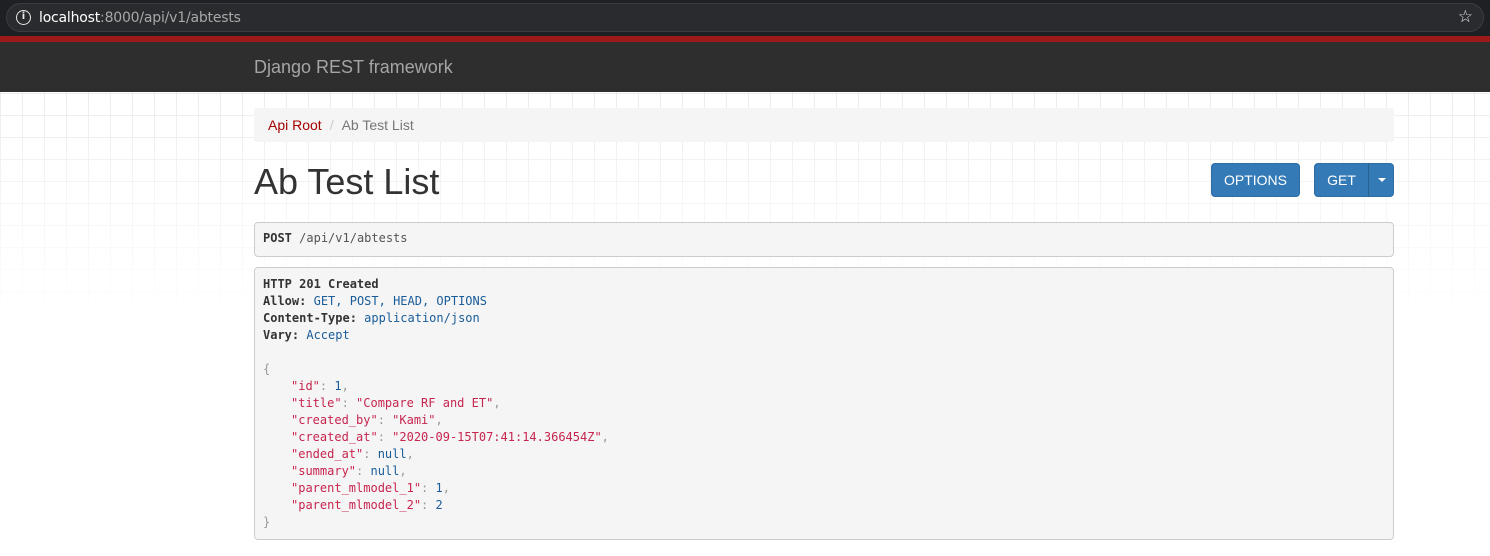 This screenshot has height=556, width=1490. Describe the element at coordinates (497, 437) in the screenshot. I see `json-value: "2020-09-15T07:41:14.366454Z"` at that location.